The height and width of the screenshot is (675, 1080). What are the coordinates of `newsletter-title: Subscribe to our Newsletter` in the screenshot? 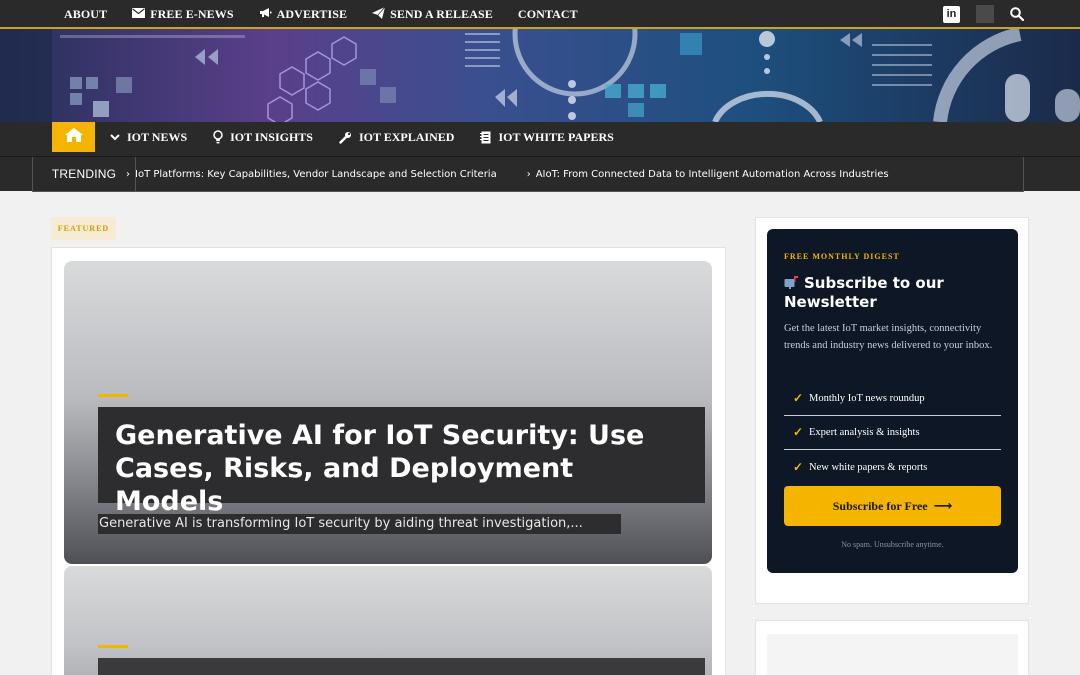 It's located at (894, 293).